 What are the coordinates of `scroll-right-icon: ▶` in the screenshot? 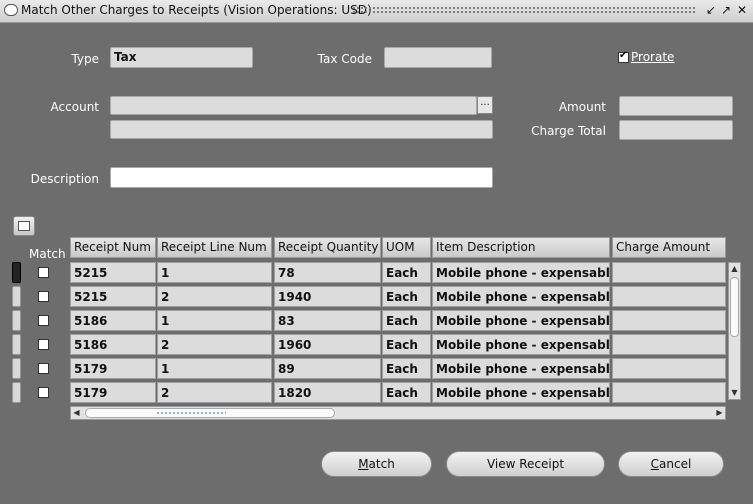 It's located at (719, 413).